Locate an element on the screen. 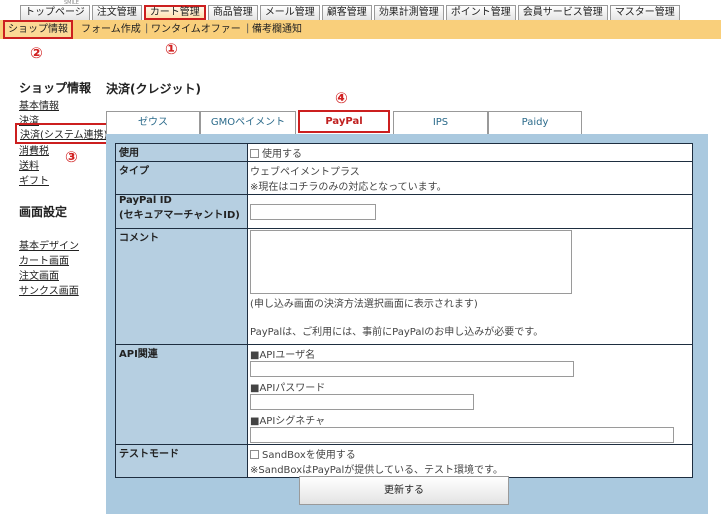 The image size is (721, 514). sidebar-item-basic-design: 基本デザイン is located at coordinates (49, 244).